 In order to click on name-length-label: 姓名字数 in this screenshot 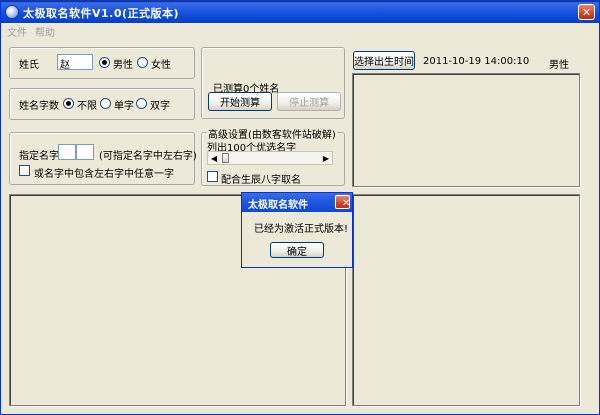, I will do `click(39, 106)`.